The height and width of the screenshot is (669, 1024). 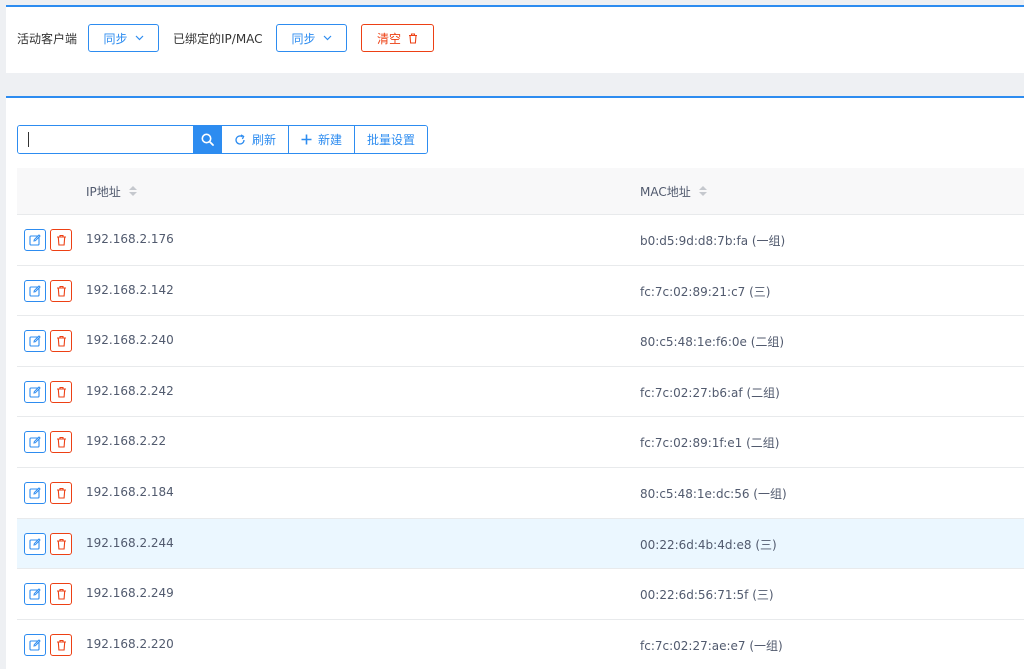 I want to click on ip-cell: 192.168.2.244, so click(x=130, y=542).